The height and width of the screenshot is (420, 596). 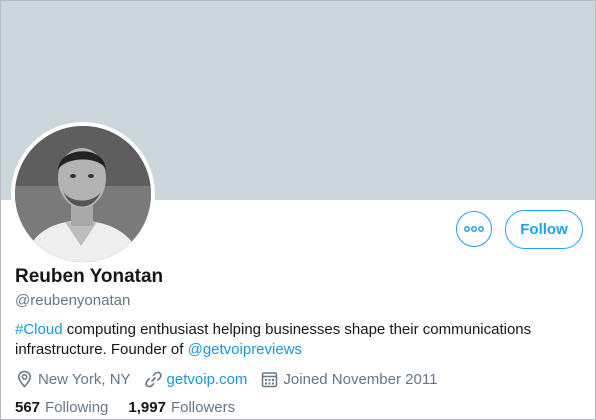 I want to click on website-link: getvoip.com, so click(x=207, y=379).